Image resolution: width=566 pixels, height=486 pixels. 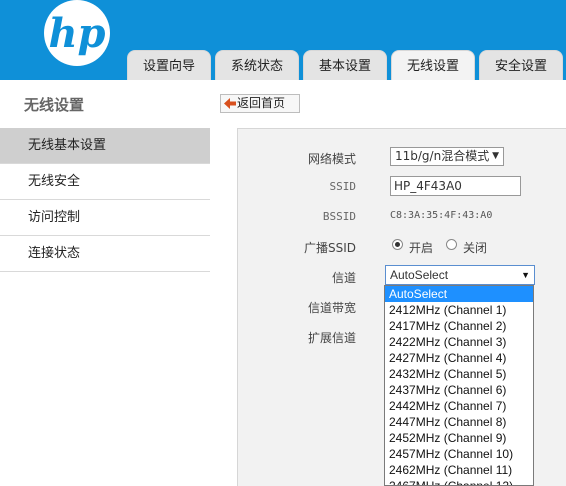 What do you see at coordinates (169, 65) in the screenshot?
I see `tab-setup-wizard: 设置向导` at bounding box center [169, 65].